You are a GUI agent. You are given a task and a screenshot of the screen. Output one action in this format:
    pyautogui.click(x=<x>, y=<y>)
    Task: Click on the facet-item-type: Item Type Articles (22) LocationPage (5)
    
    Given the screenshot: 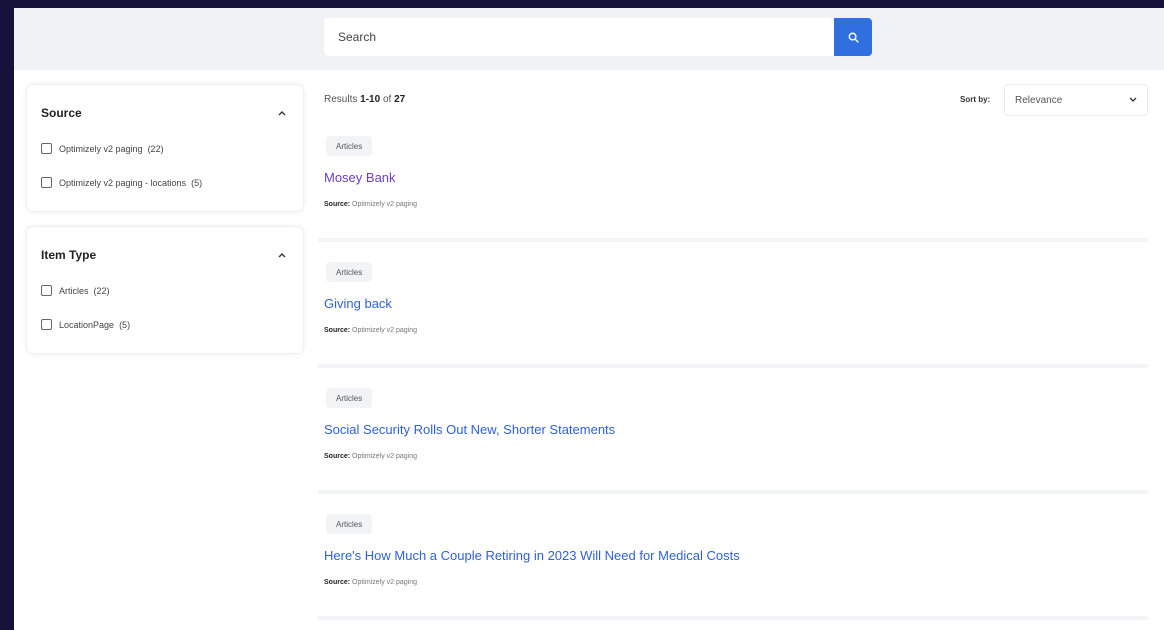 What is the action you would take?
    pyautogui.click(x=165, y=290)
    